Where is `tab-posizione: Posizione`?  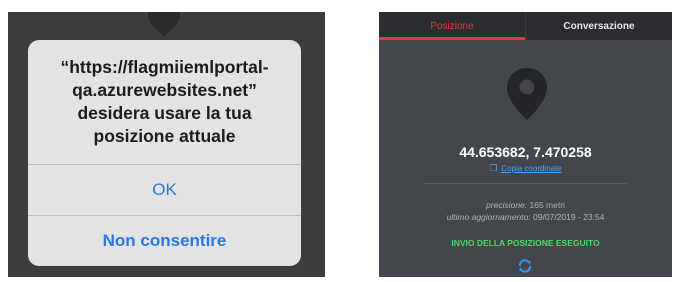
tab-posizione: Posizione is located at coordinates (452, 26).